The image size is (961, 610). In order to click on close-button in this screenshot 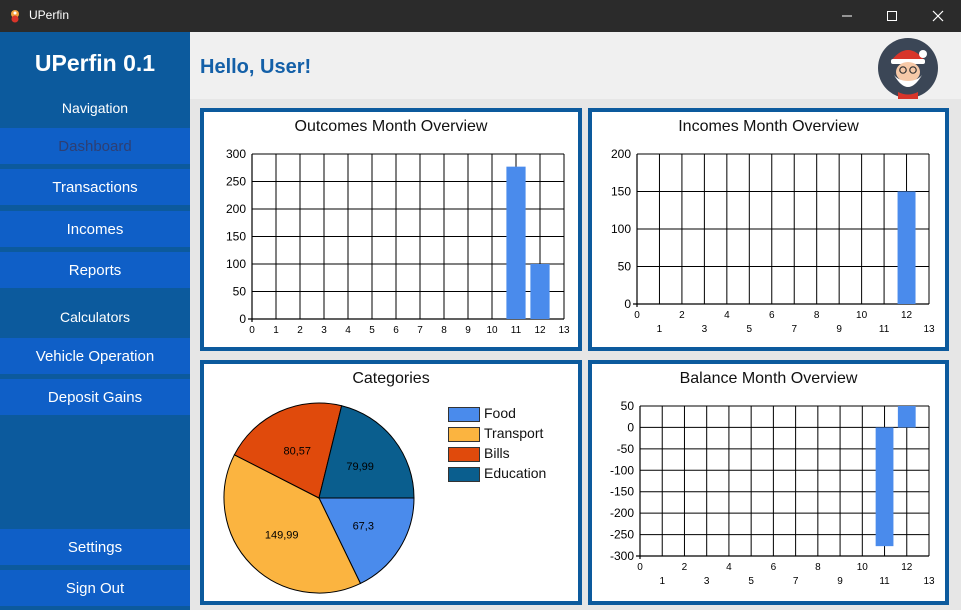, I will do `click(938, 16)`.